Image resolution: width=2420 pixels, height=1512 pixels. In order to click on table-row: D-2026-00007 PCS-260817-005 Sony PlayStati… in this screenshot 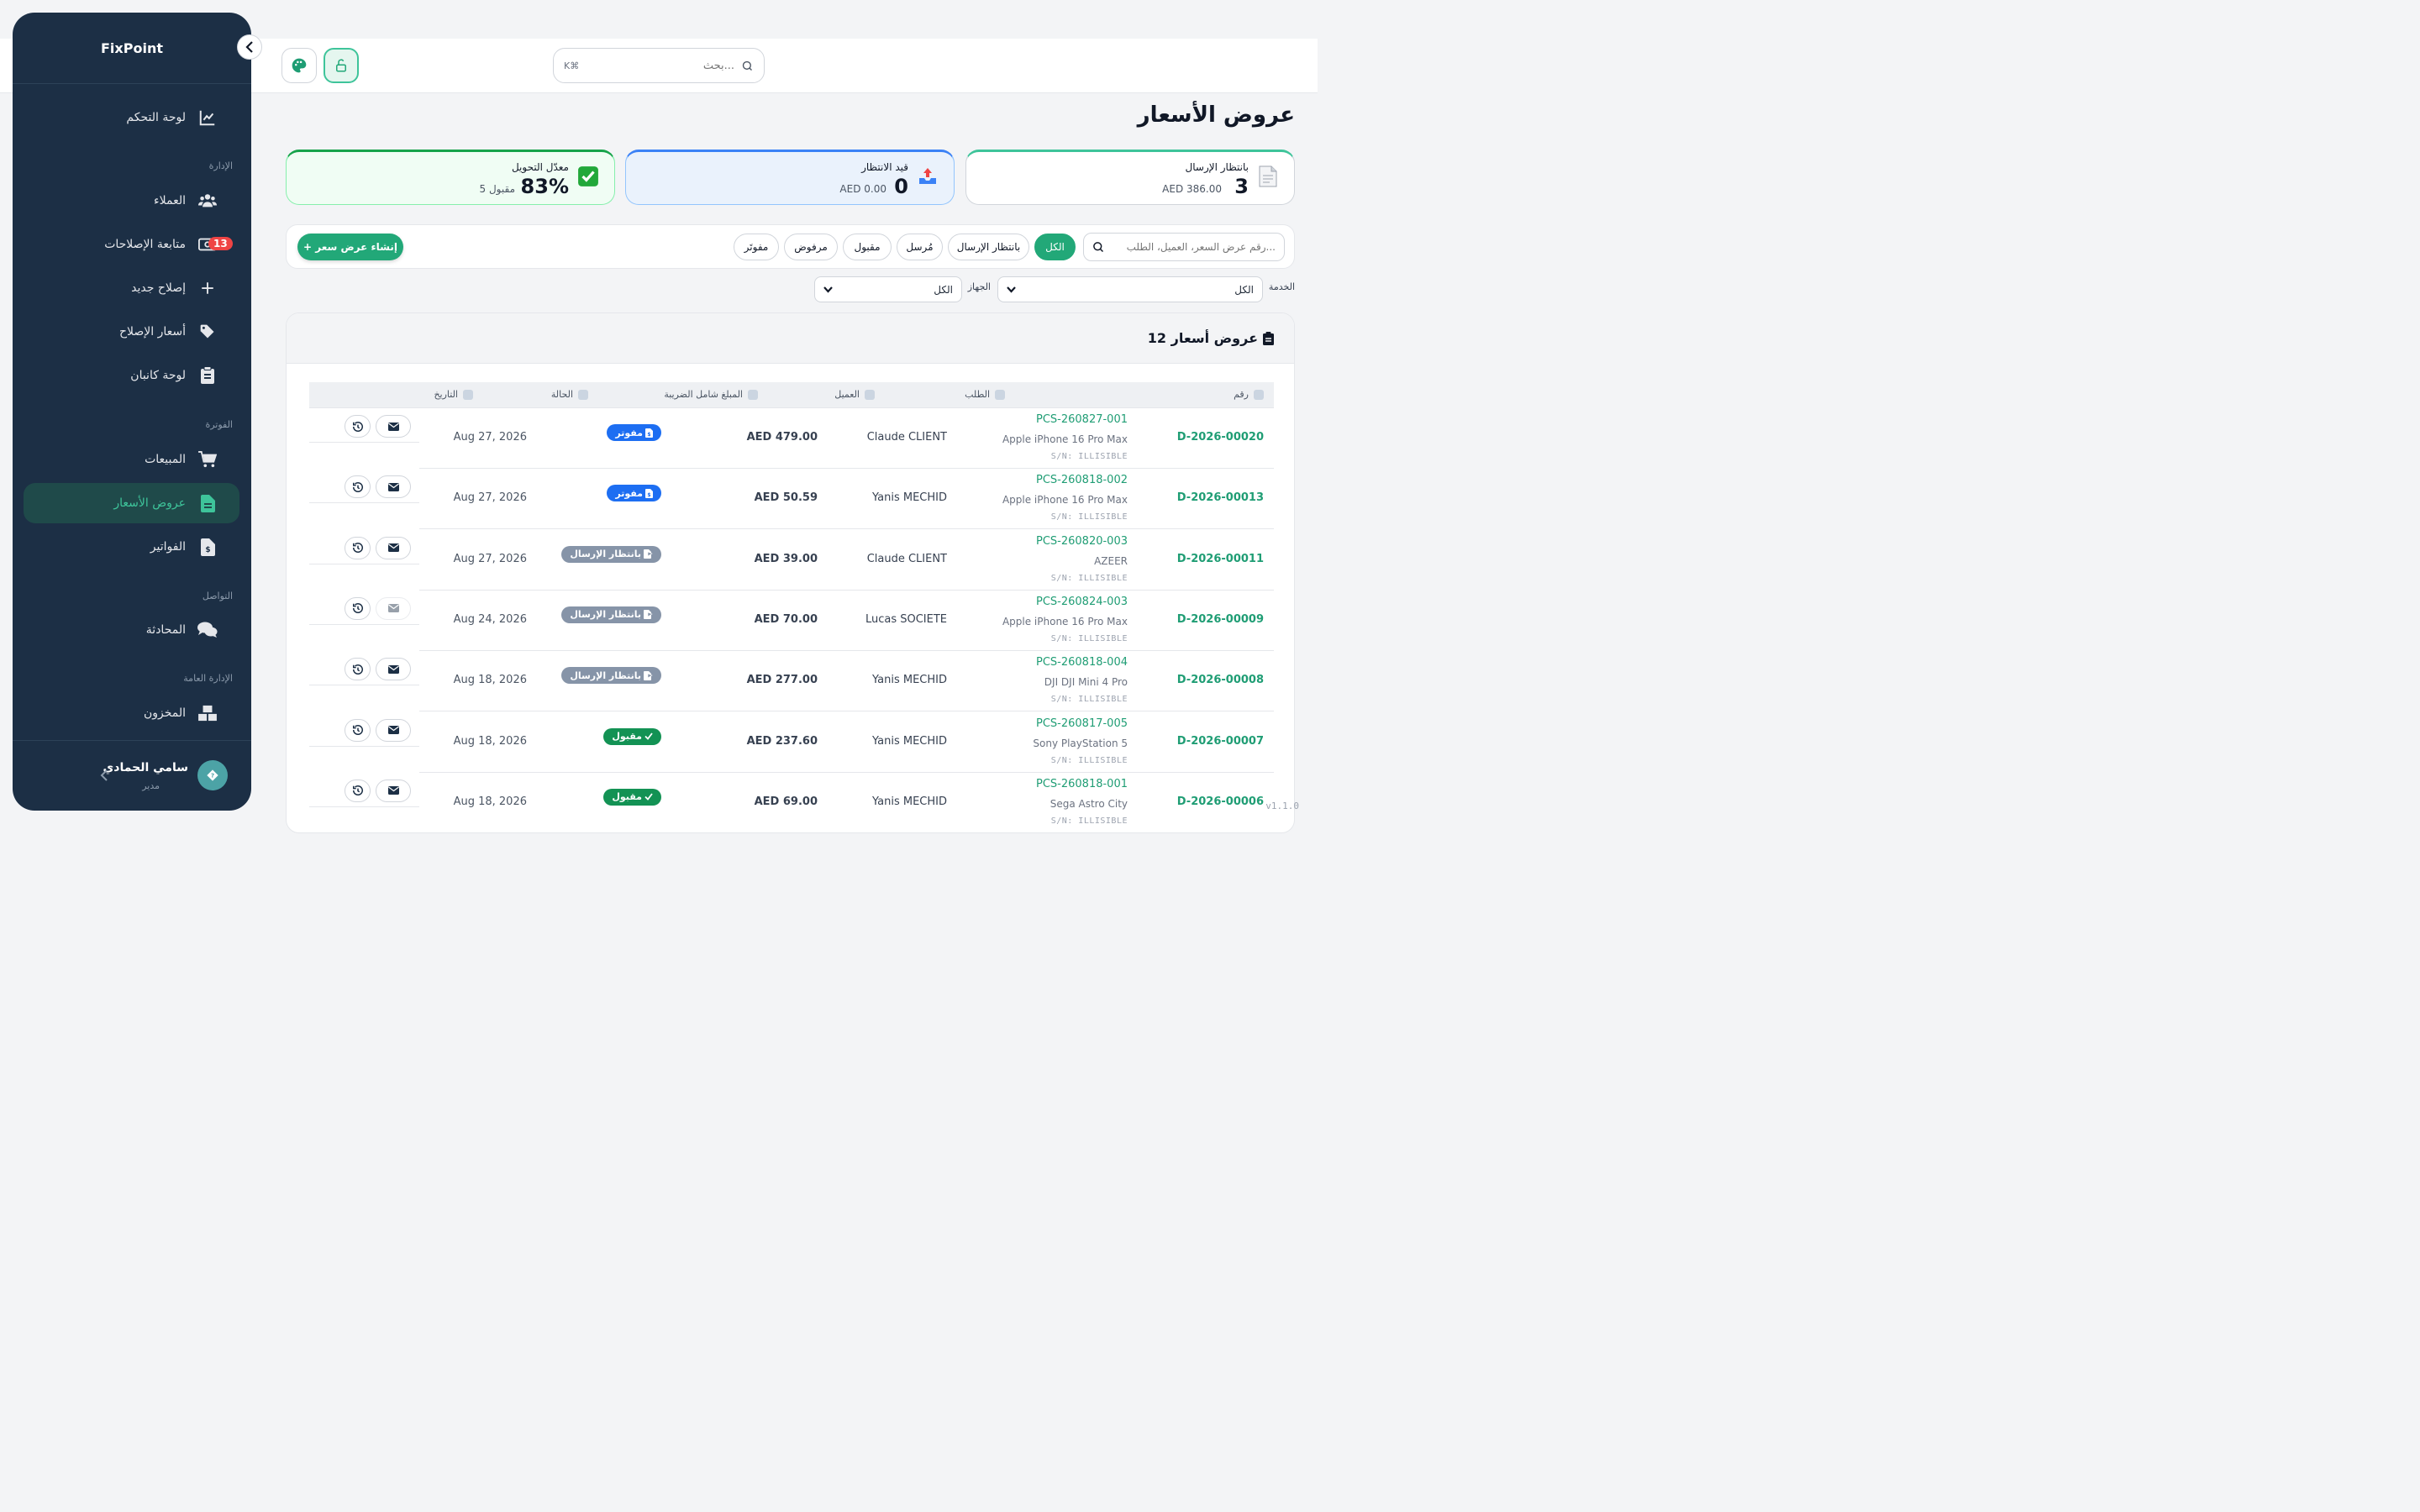, I will do `click(792, 742)`.